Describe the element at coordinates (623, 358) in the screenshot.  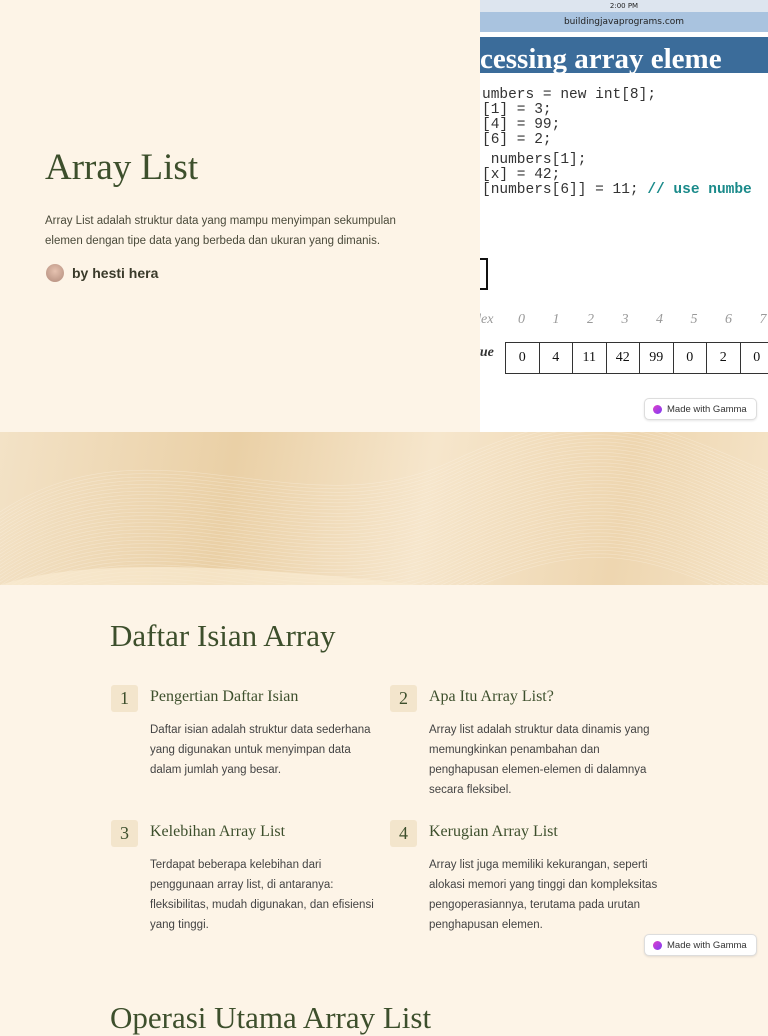
I see `array-cell: 42` at that location.